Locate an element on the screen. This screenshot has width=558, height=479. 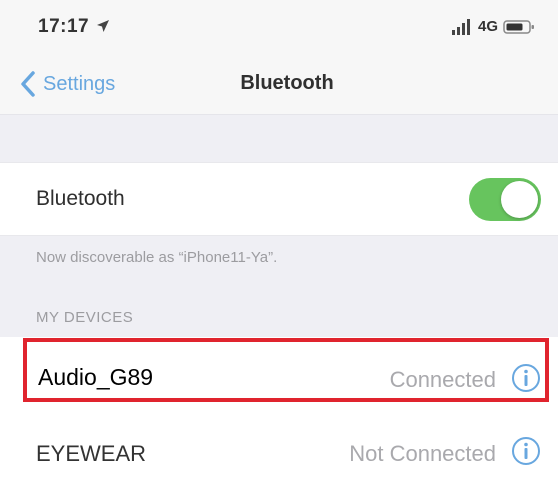
device-row-eyewear: EYEWEAR Not Connected is located at coordinates (279, 450).